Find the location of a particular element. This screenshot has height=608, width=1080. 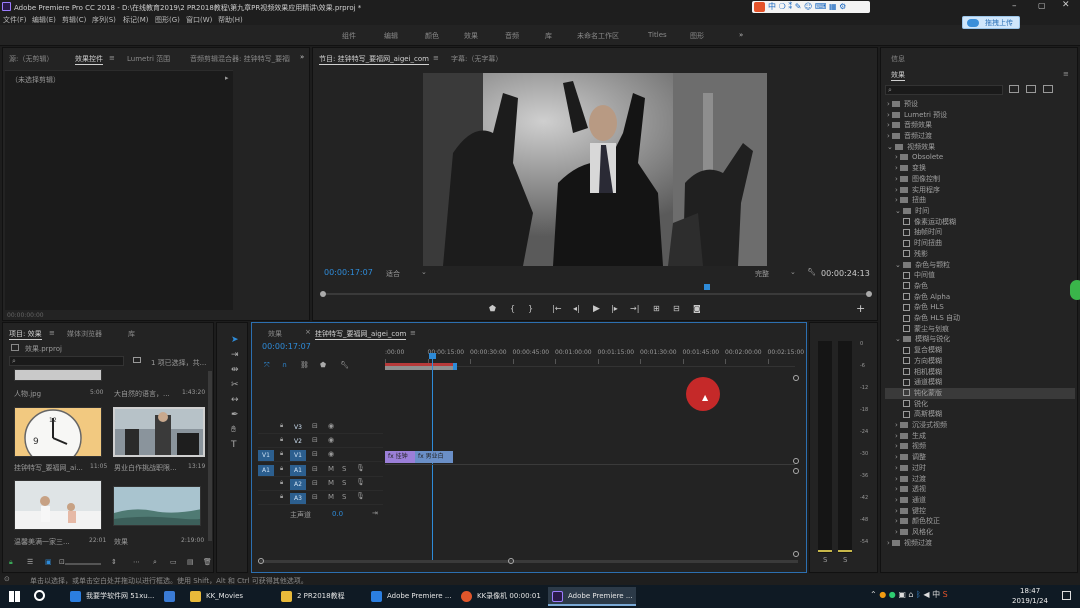

menu-help: 帮助(H) is located at coordinates (230, 20).